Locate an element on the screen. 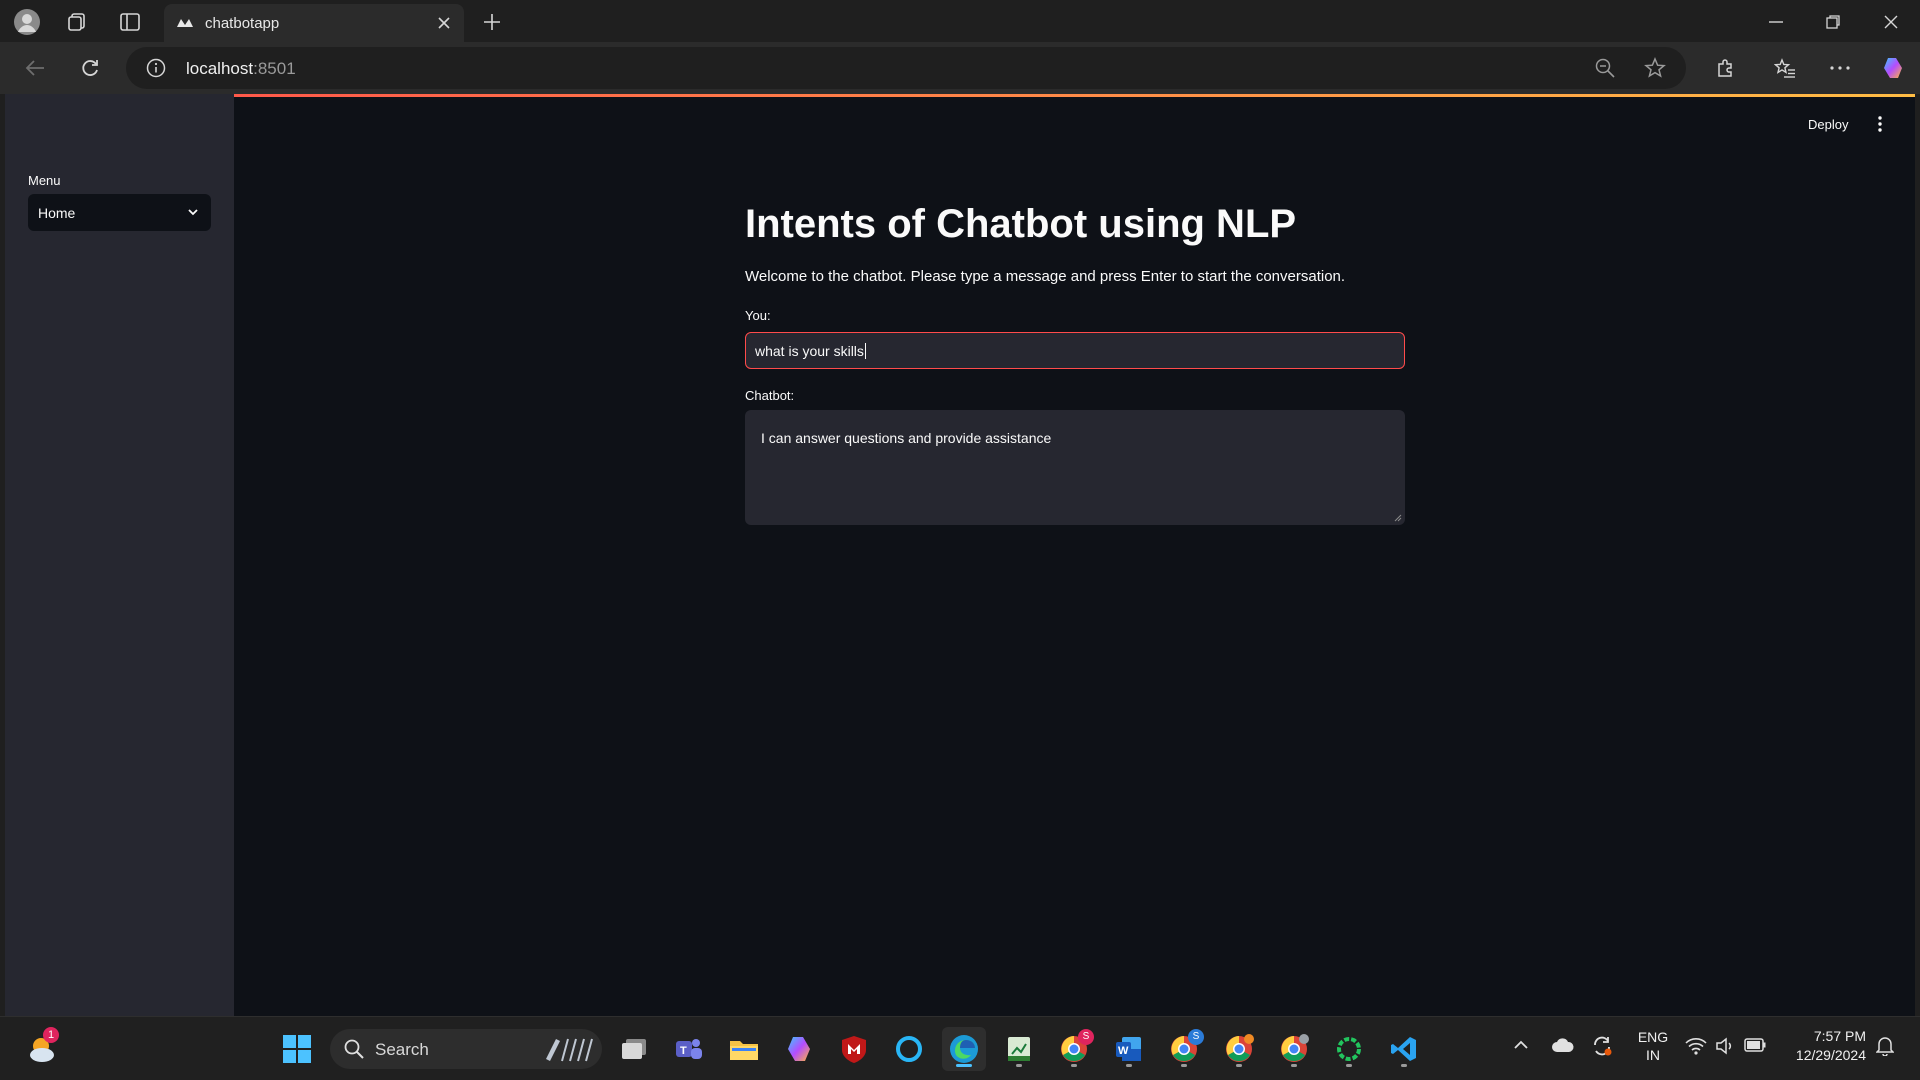 The height and width of the screenshot is (1080, 1920). search-highlight-icon is located at coordinates (568, 1049).